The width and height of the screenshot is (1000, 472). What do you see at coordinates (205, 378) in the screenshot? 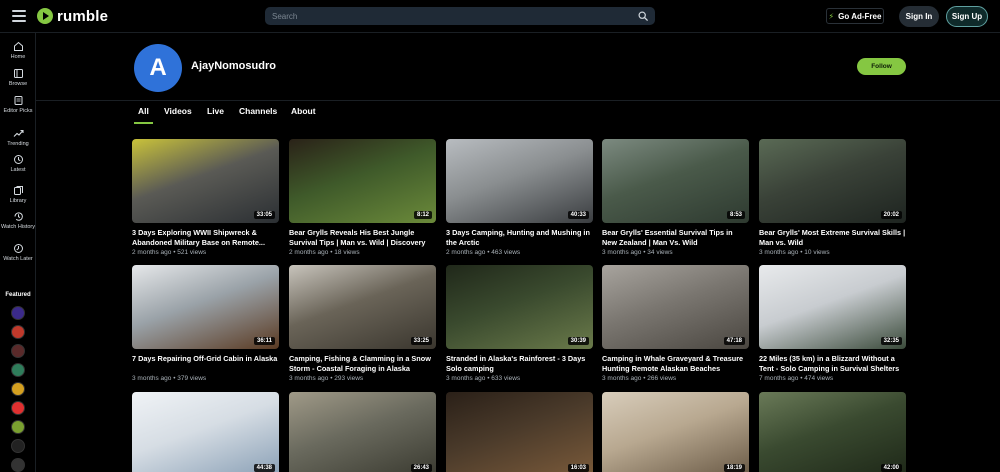
I see `video-meta: 3 months ago • 379 views` at bounding box center [205, 378].